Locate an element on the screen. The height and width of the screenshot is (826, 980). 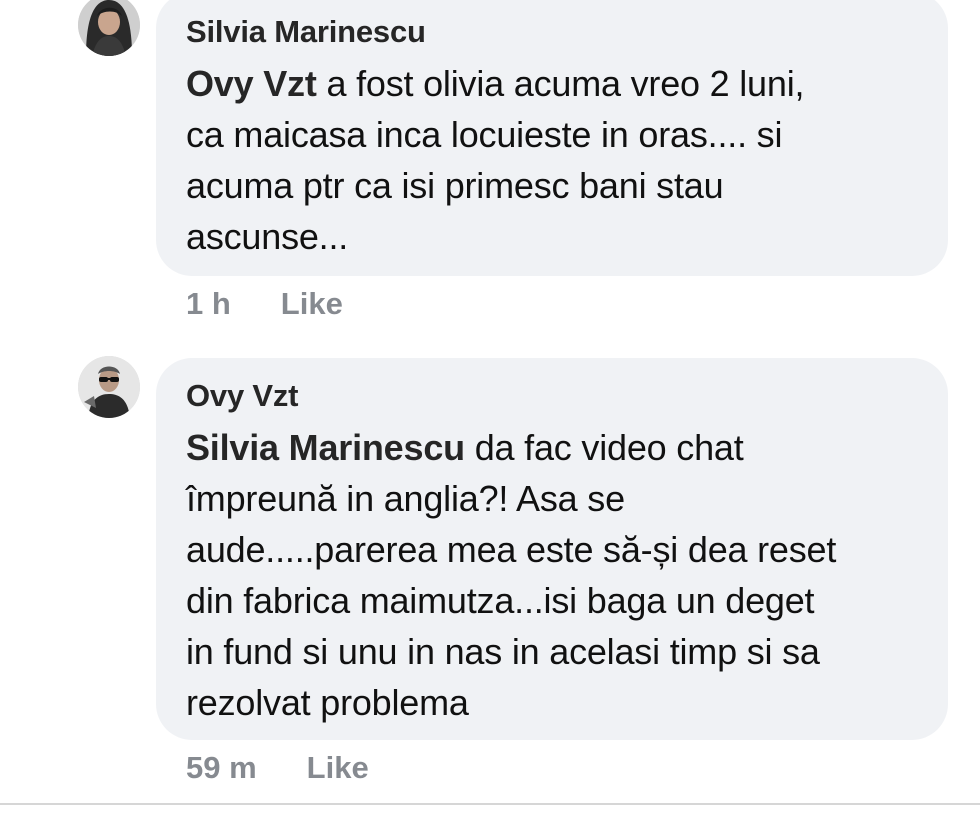
mention-link: Ovy Vzt is located at coordinates (251, 83).